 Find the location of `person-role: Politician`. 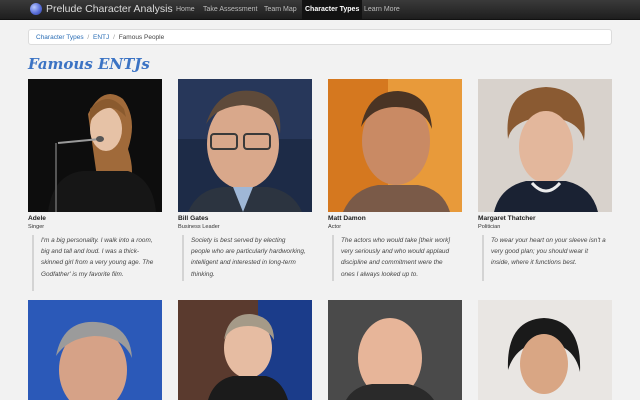

person-role: Politician is located at coordinates (489, 227).